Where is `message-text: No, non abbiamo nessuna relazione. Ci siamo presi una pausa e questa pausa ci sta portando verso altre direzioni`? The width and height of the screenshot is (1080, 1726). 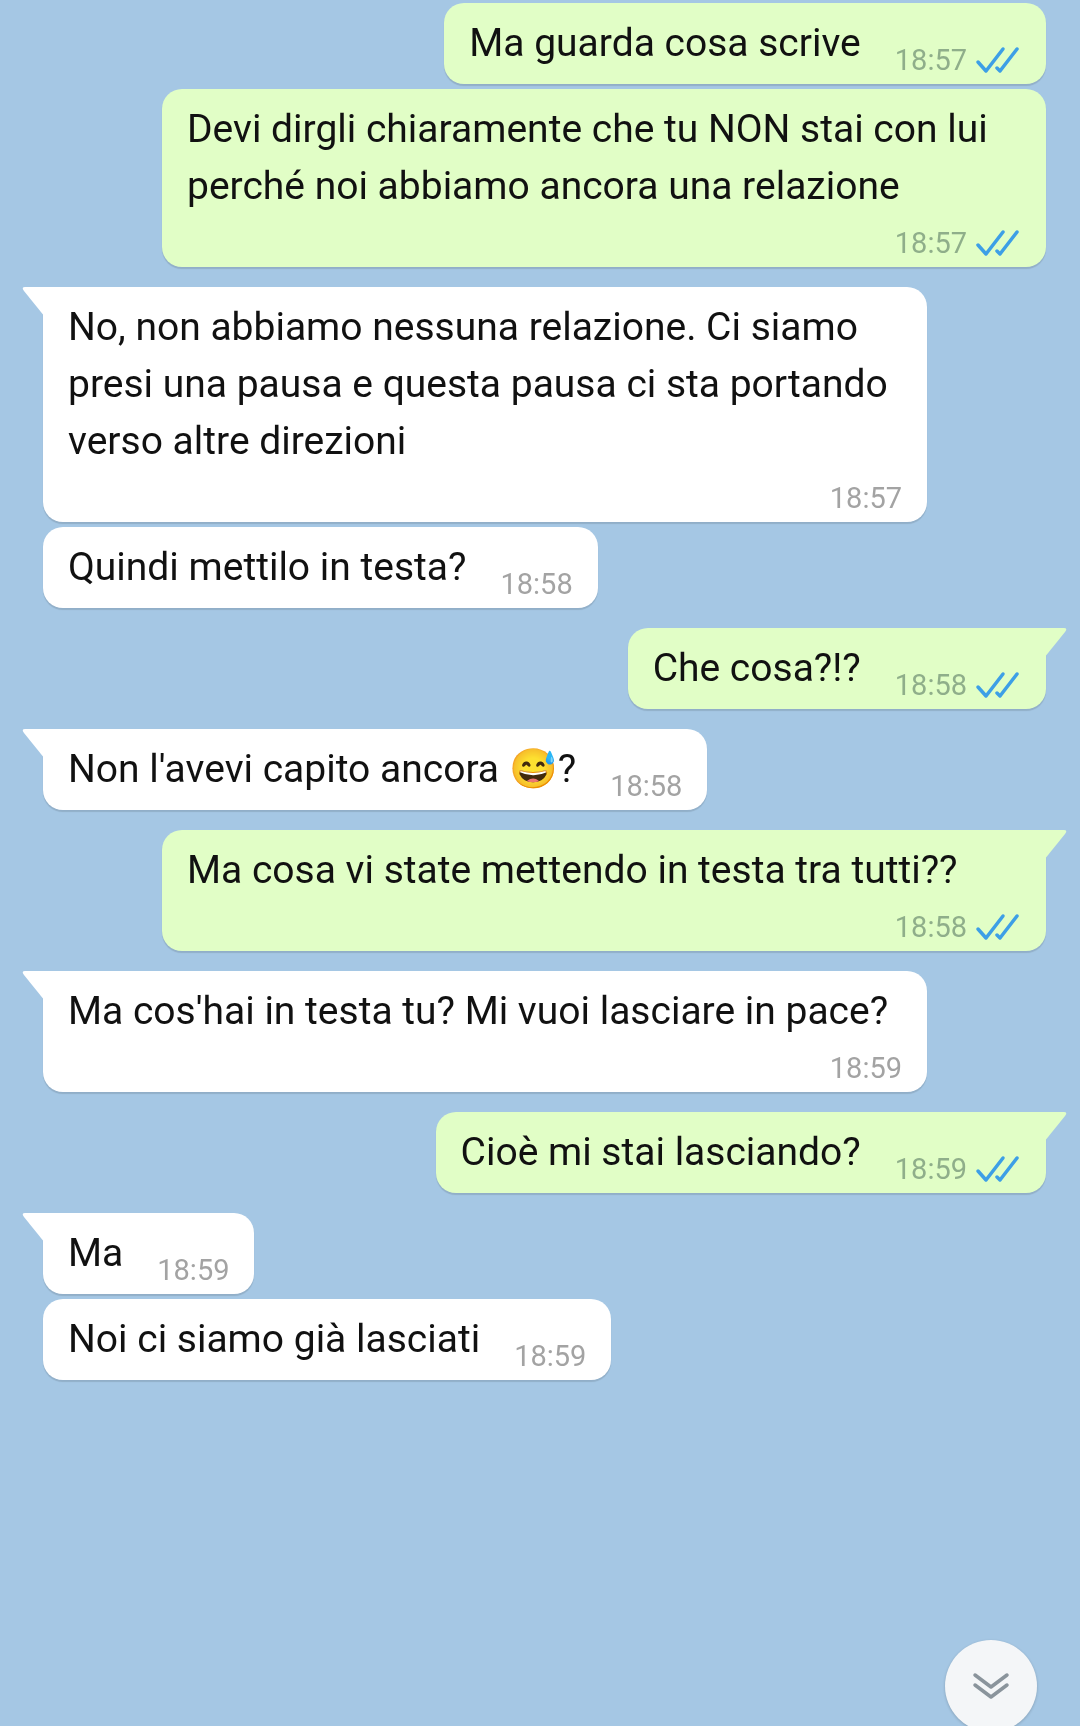 message-text: No, non abbiamo nessuna relazione. Ci siamo presi una pausa e questa pausa ci sta portando verso altre direzioni is located at coordinates (478, 384).